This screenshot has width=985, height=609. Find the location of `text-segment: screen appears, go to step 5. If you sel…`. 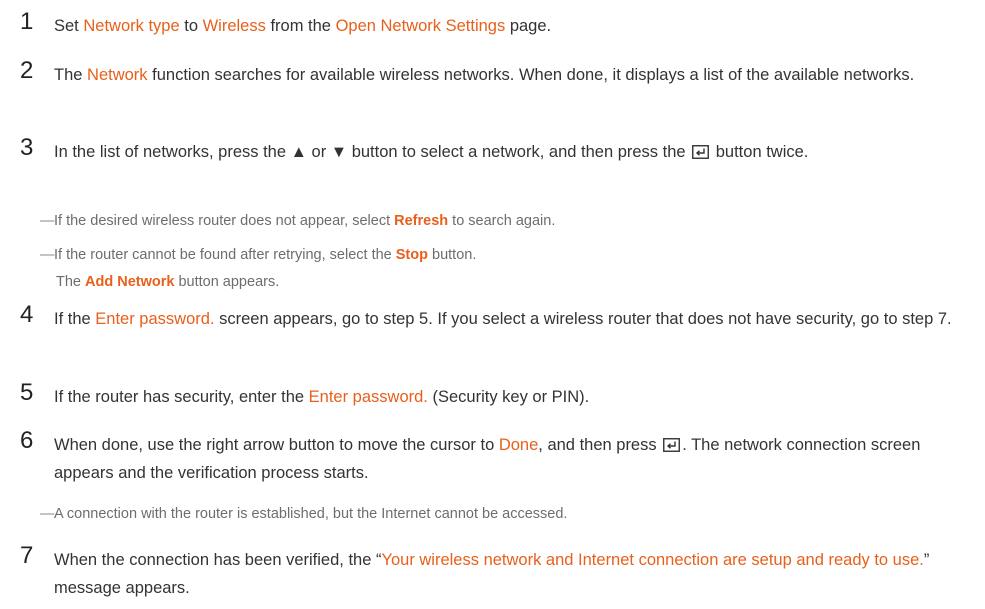

text-segment: screen appears, go to step 5. If you sel… is located at coordinates (583, 319).